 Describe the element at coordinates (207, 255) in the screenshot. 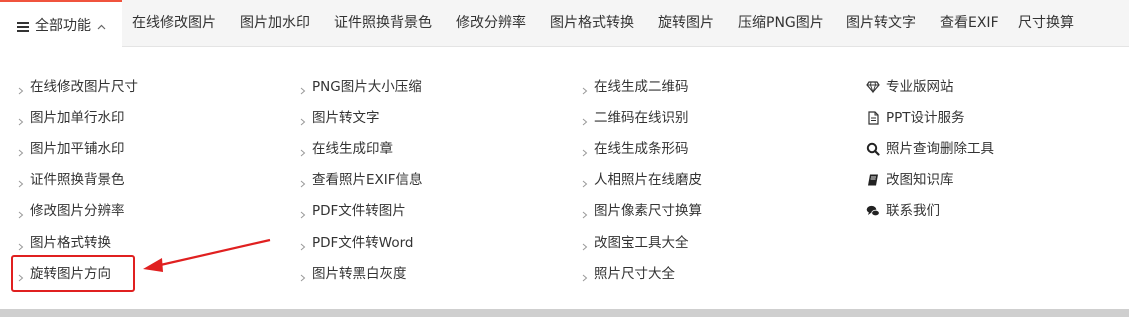

I see `annotation-arrow` at that location.